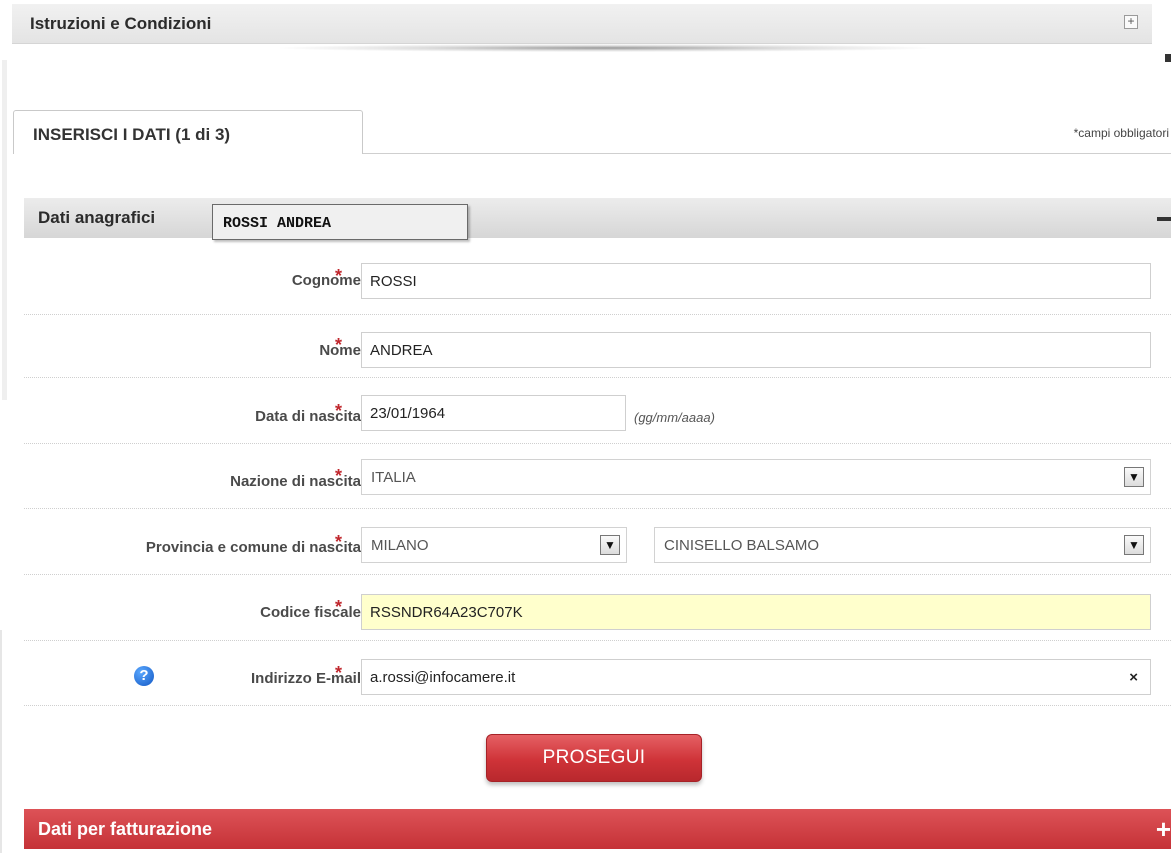 This screenshot has width=1171, height=853. I want to click on tax-code-input: RSSNDR64A23C707K, so click(756, 612).